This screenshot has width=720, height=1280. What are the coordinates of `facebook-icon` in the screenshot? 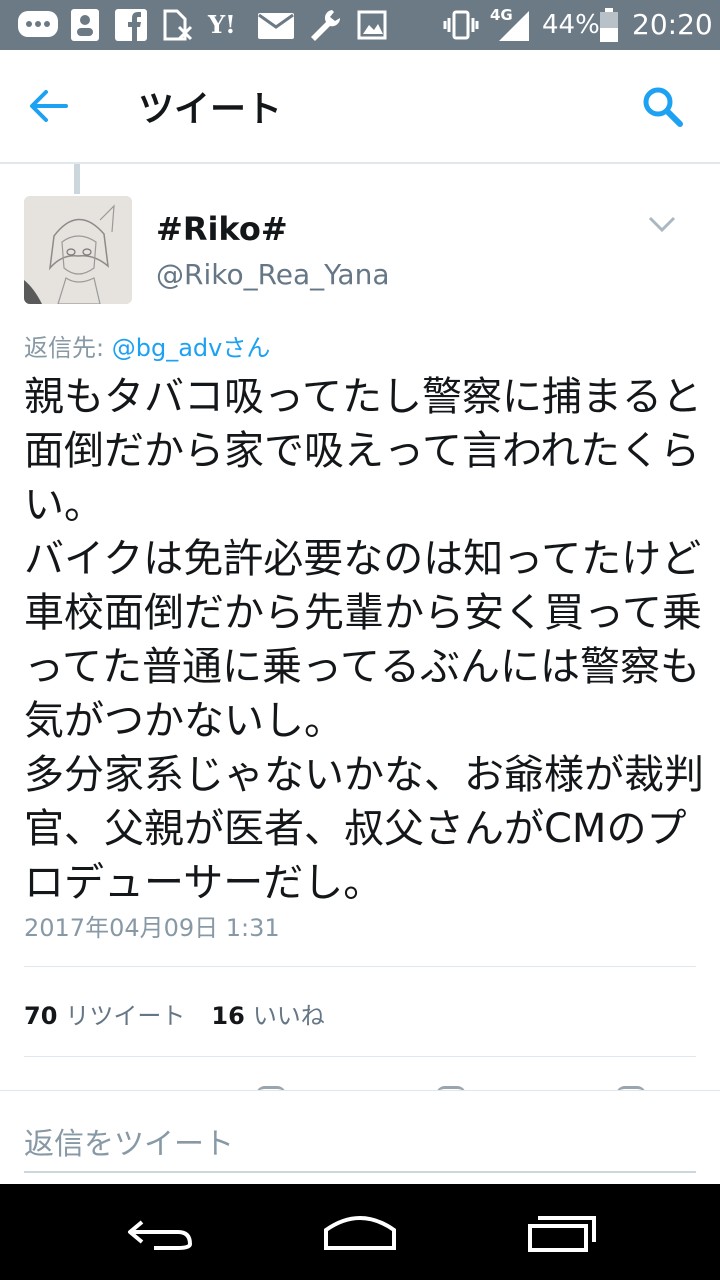 It's located at (131, 25).